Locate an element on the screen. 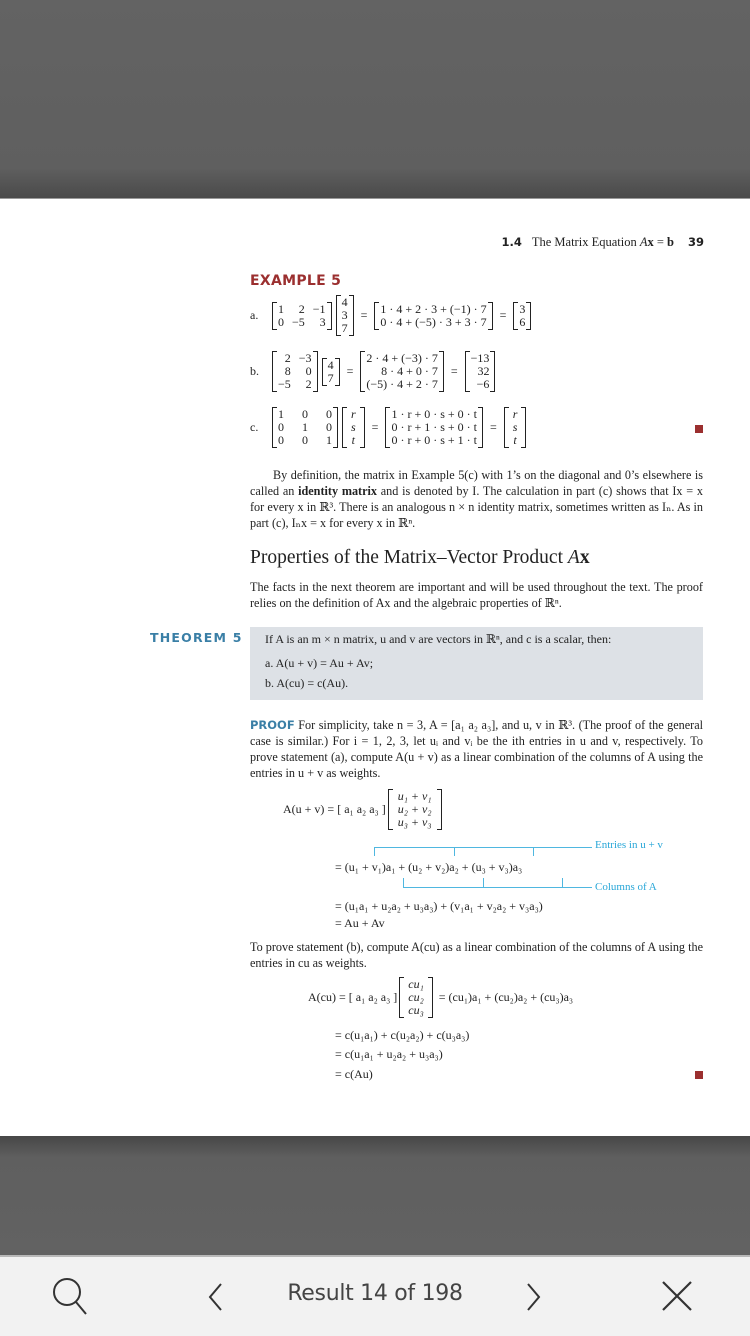 The width and height of the screenshot is (750, 1336). example-c-matrix: 100 010 001 is located at coordinates (305, 427).